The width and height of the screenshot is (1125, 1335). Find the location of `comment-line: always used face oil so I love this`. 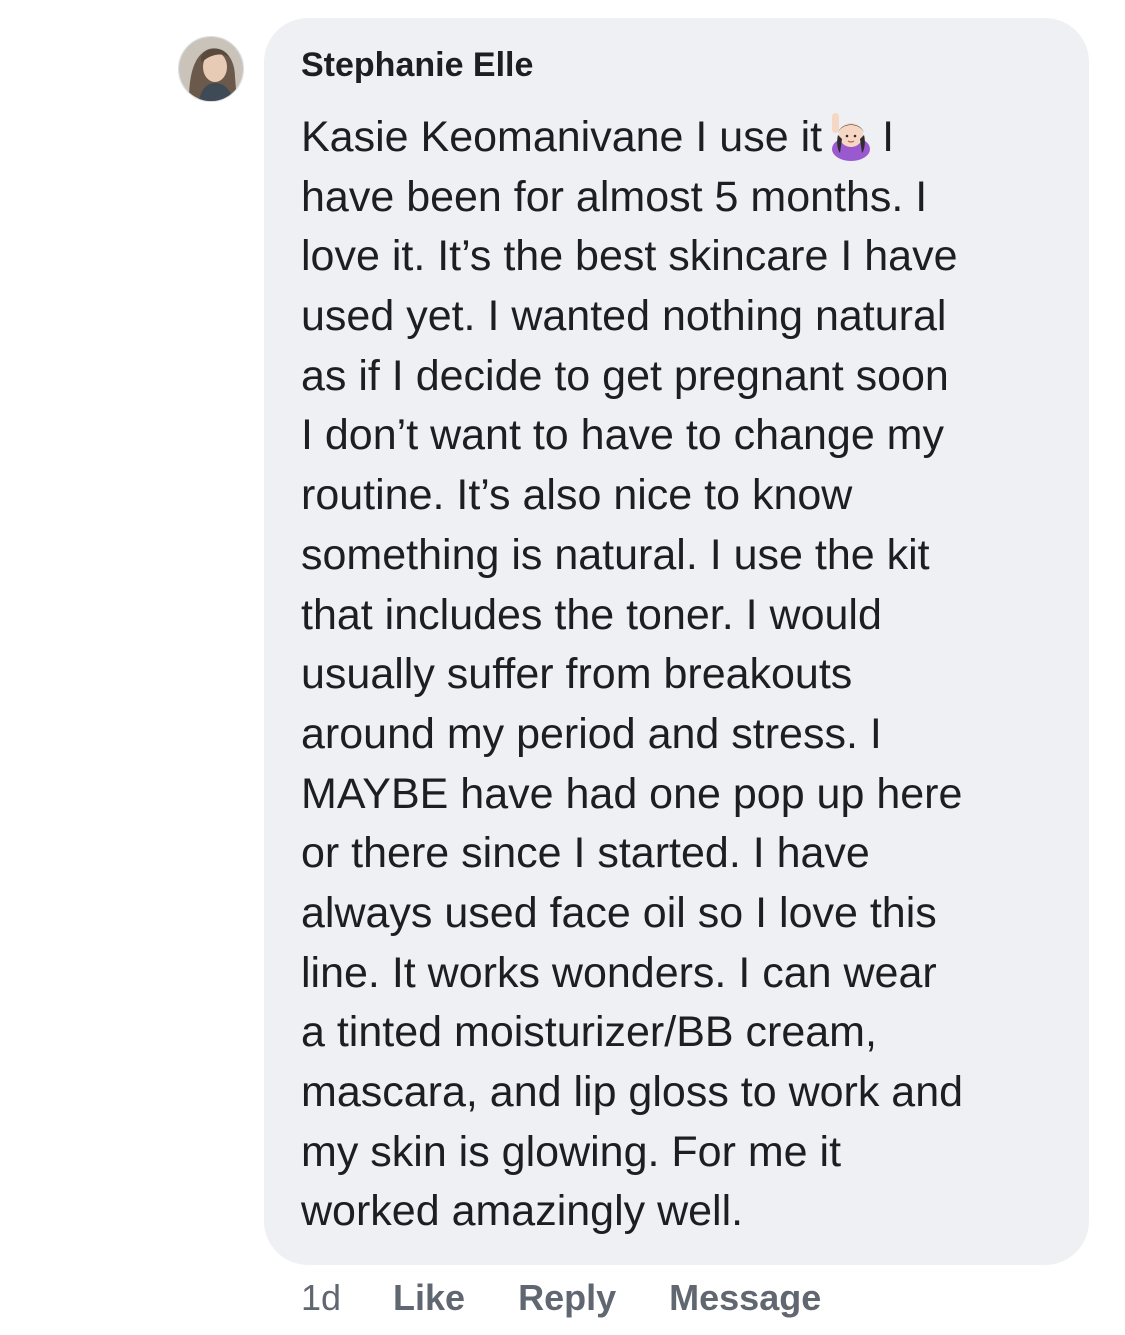

comment-line: always used face oil so I love this is located at coordinates (619, 912).